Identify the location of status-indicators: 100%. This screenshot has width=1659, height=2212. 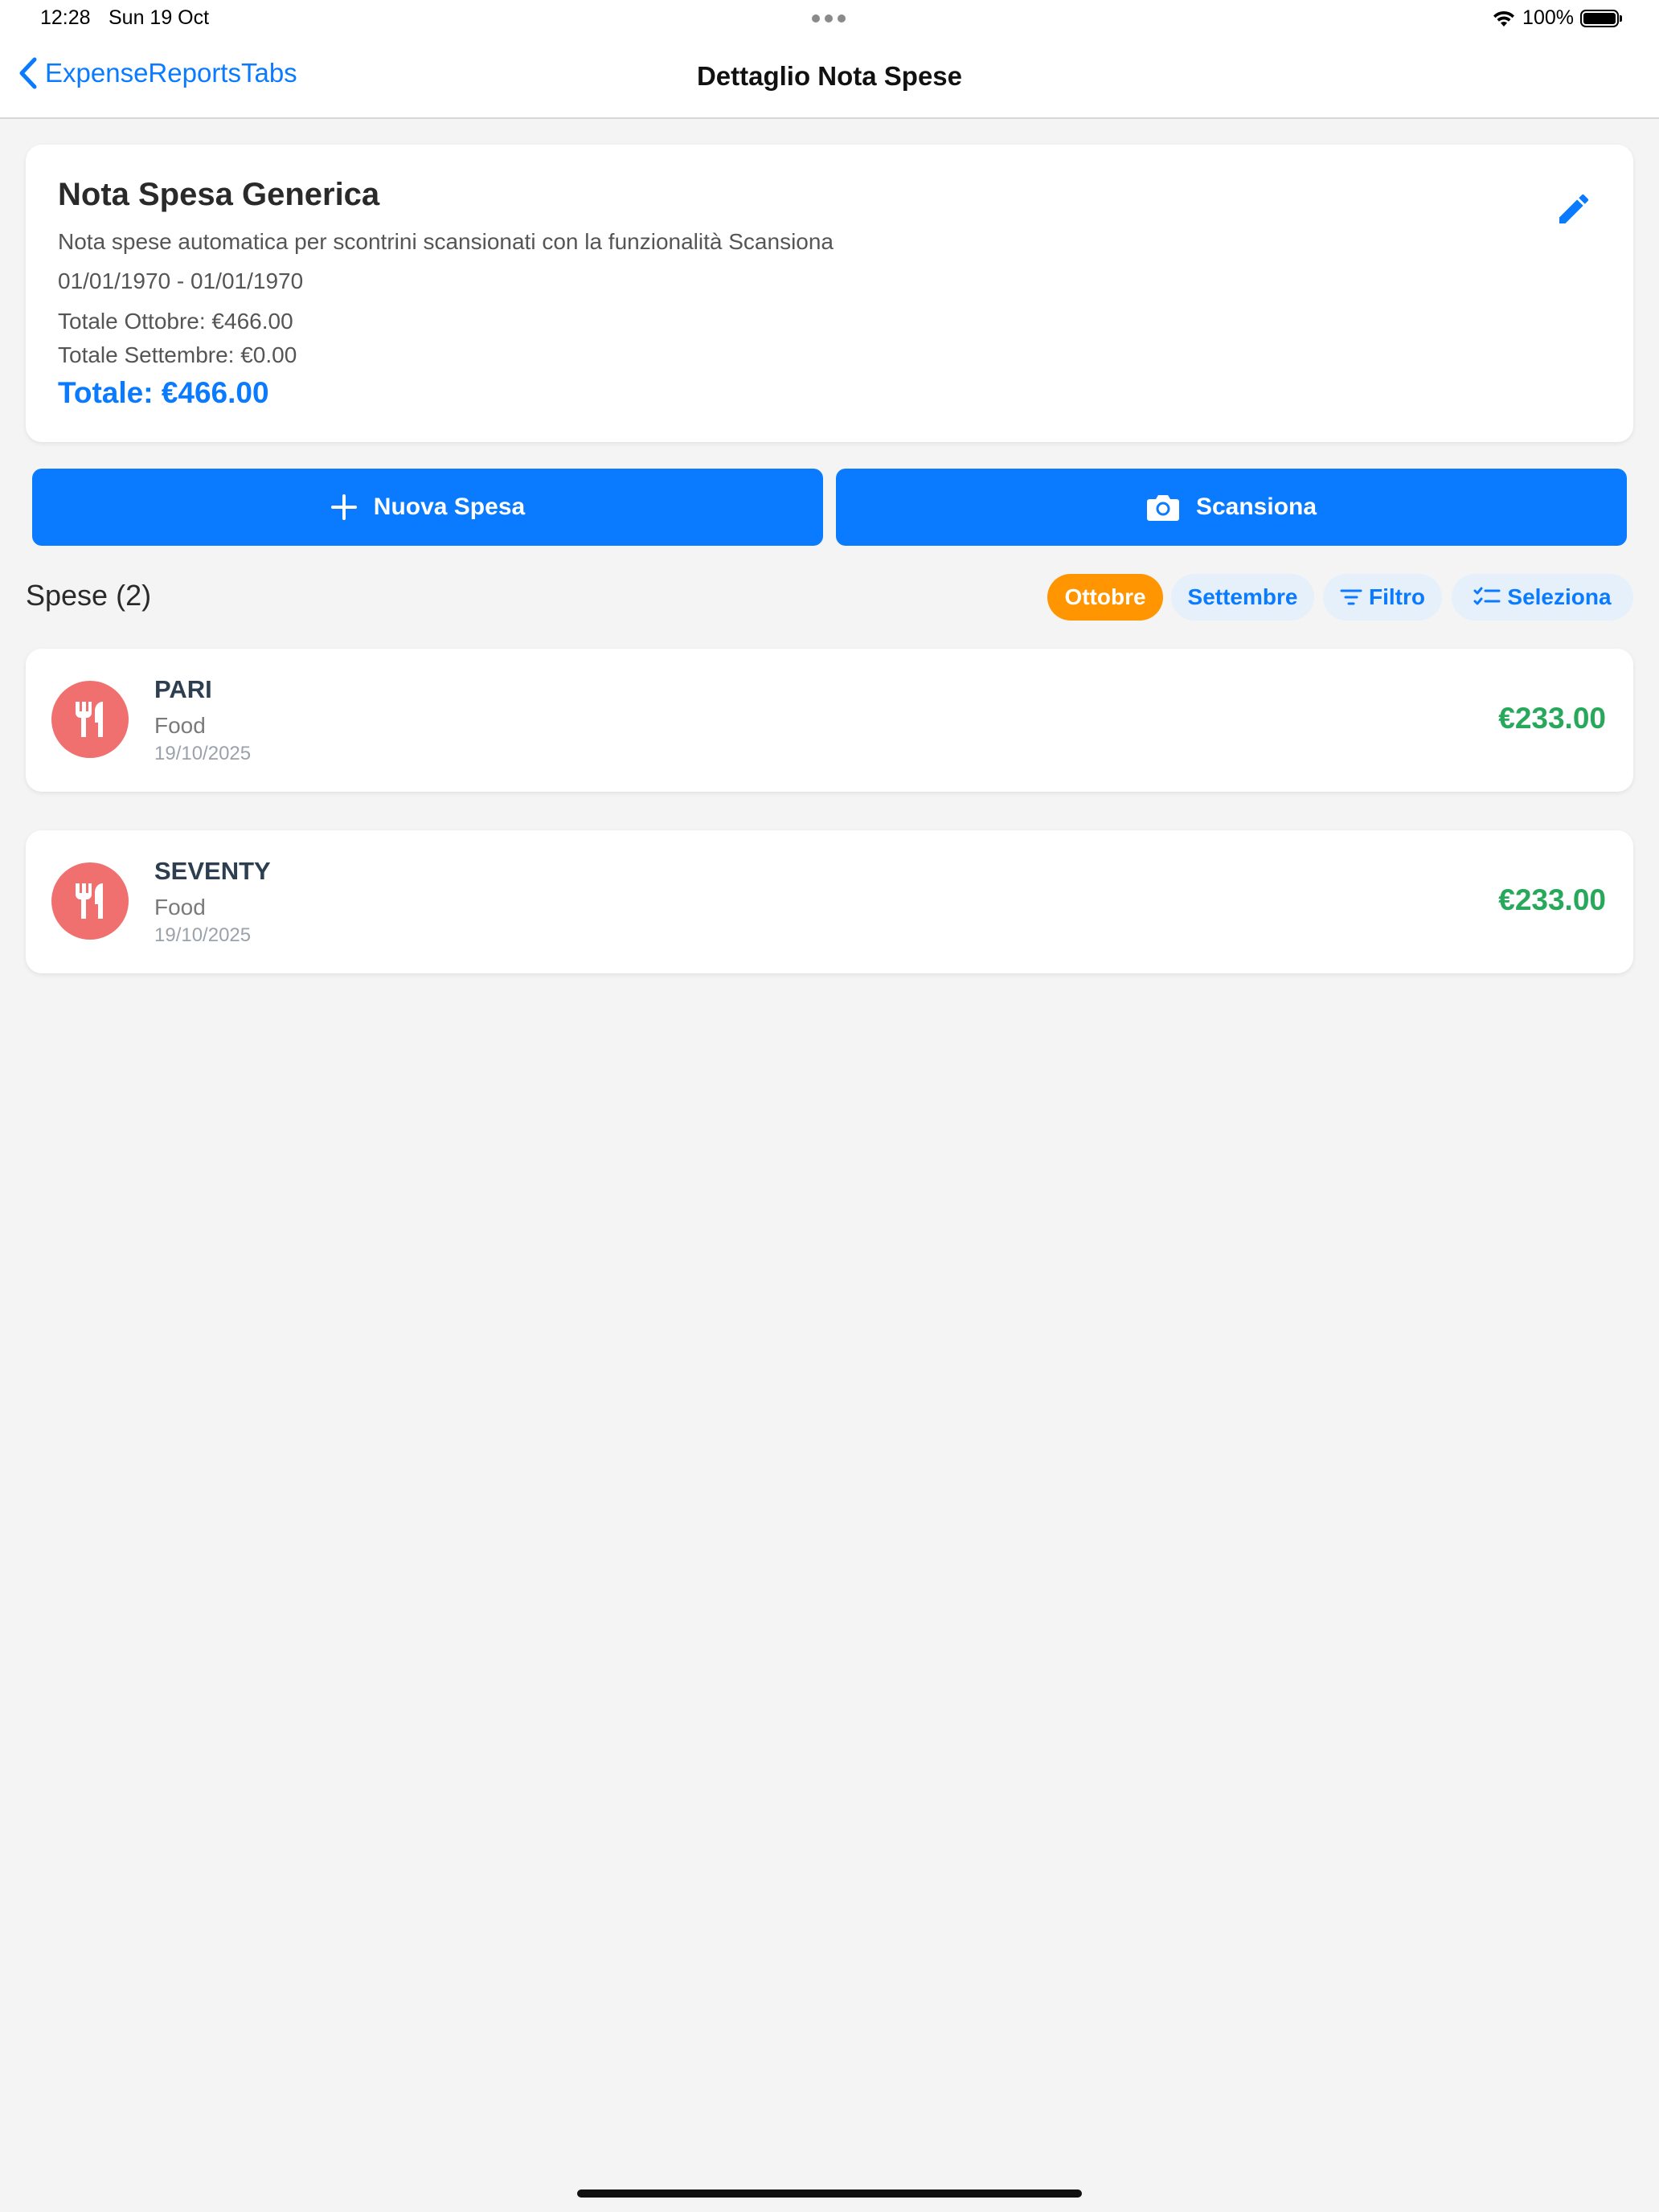
(1557, 18).